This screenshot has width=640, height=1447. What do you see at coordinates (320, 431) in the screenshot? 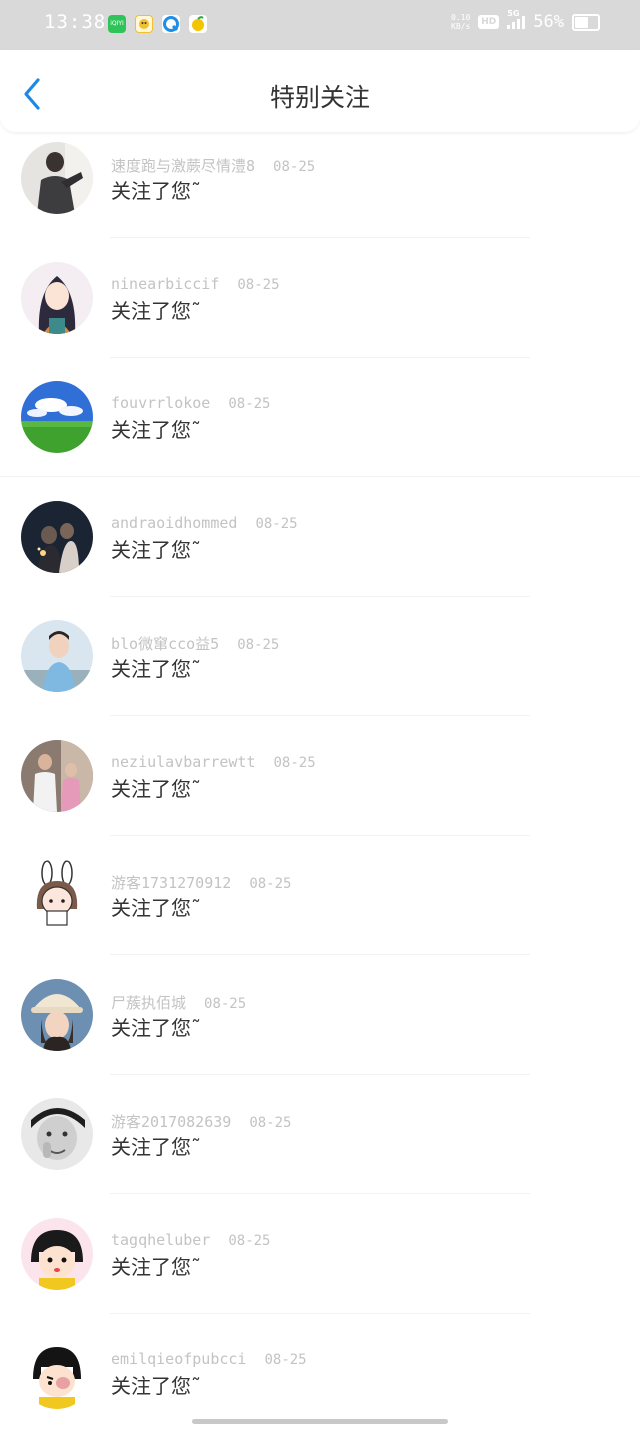
I see `list-item: fouvrrlokoe 08-25 关注了您˜` at bounding box center [320, 431].